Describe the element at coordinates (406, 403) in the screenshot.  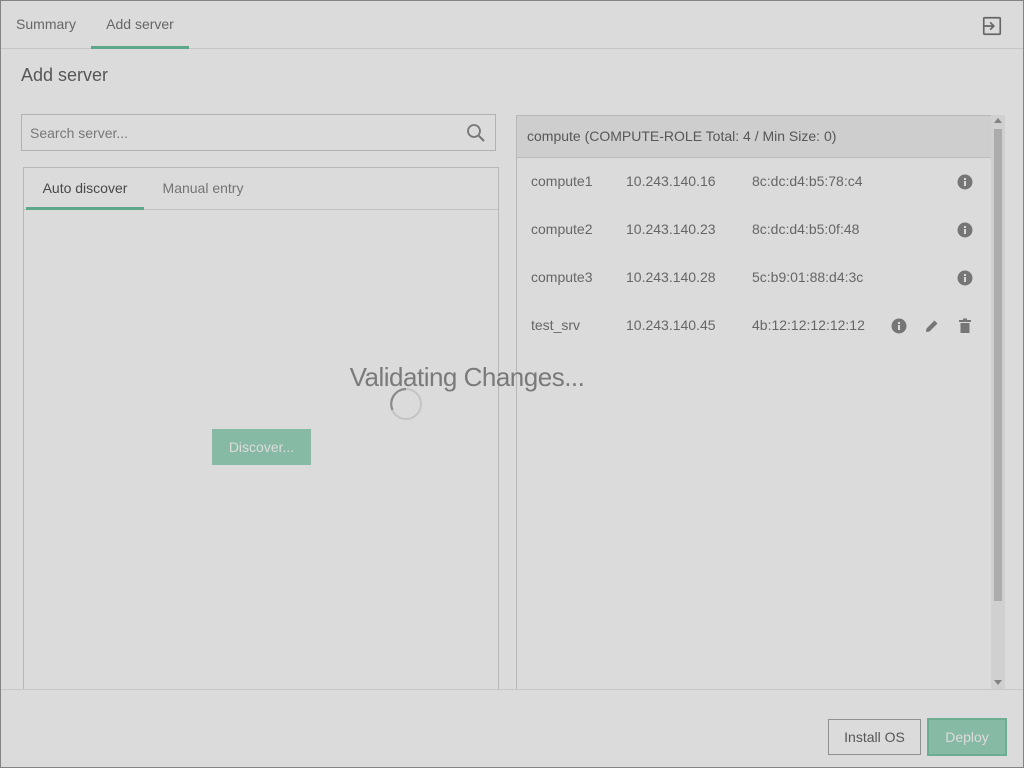
I see `spinner-icon` at that location.